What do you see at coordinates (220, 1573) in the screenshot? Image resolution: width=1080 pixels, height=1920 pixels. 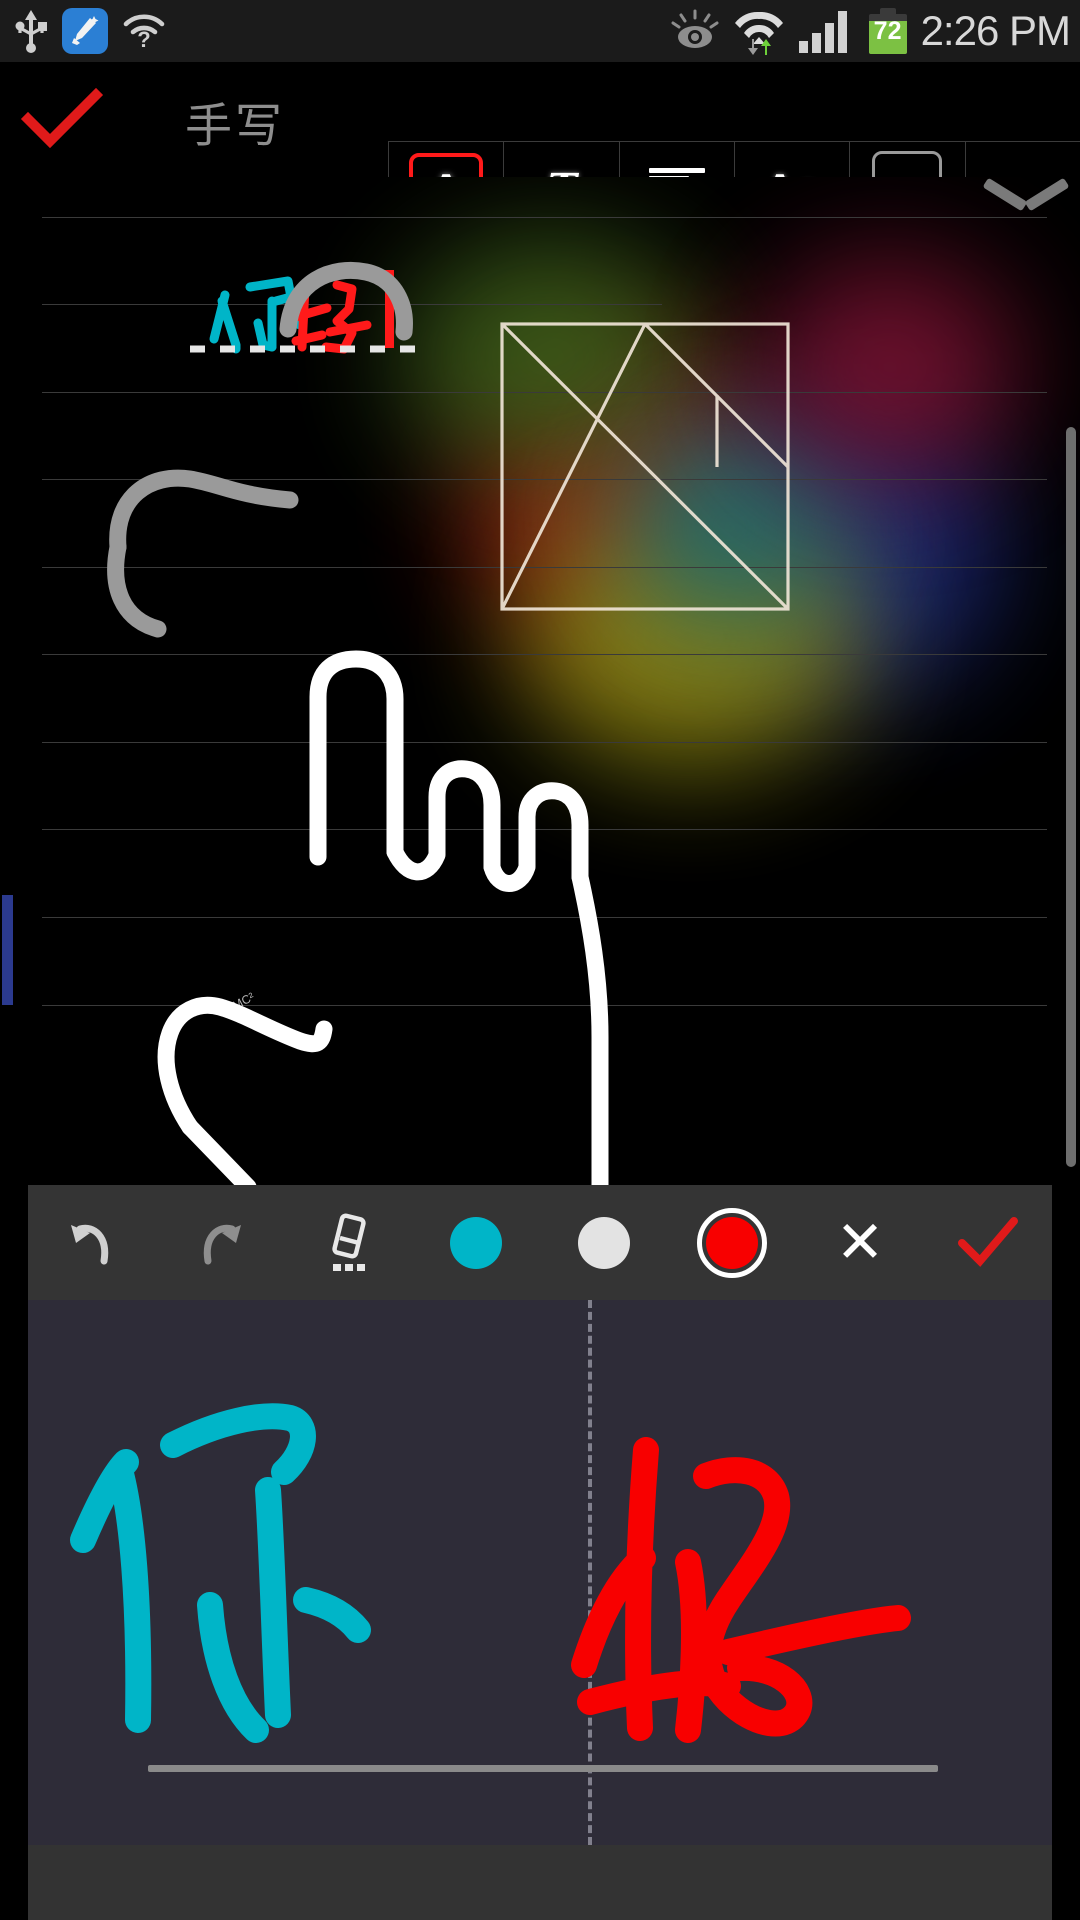 I see `handwriting-glyph-cyan` at bounding box center [220, 1573].